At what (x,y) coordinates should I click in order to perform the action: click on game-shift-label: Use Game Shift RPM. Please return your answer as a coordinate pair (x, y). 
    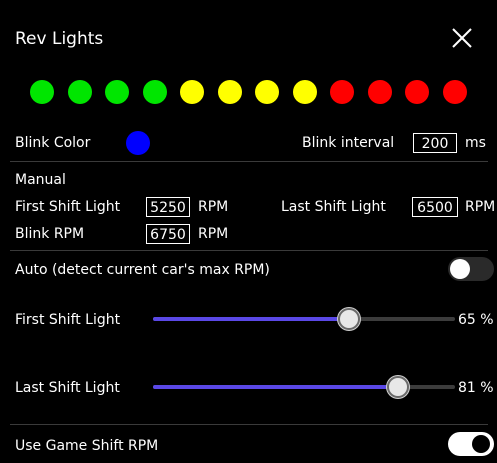
    Looking at the image, I should click on (87, 446).